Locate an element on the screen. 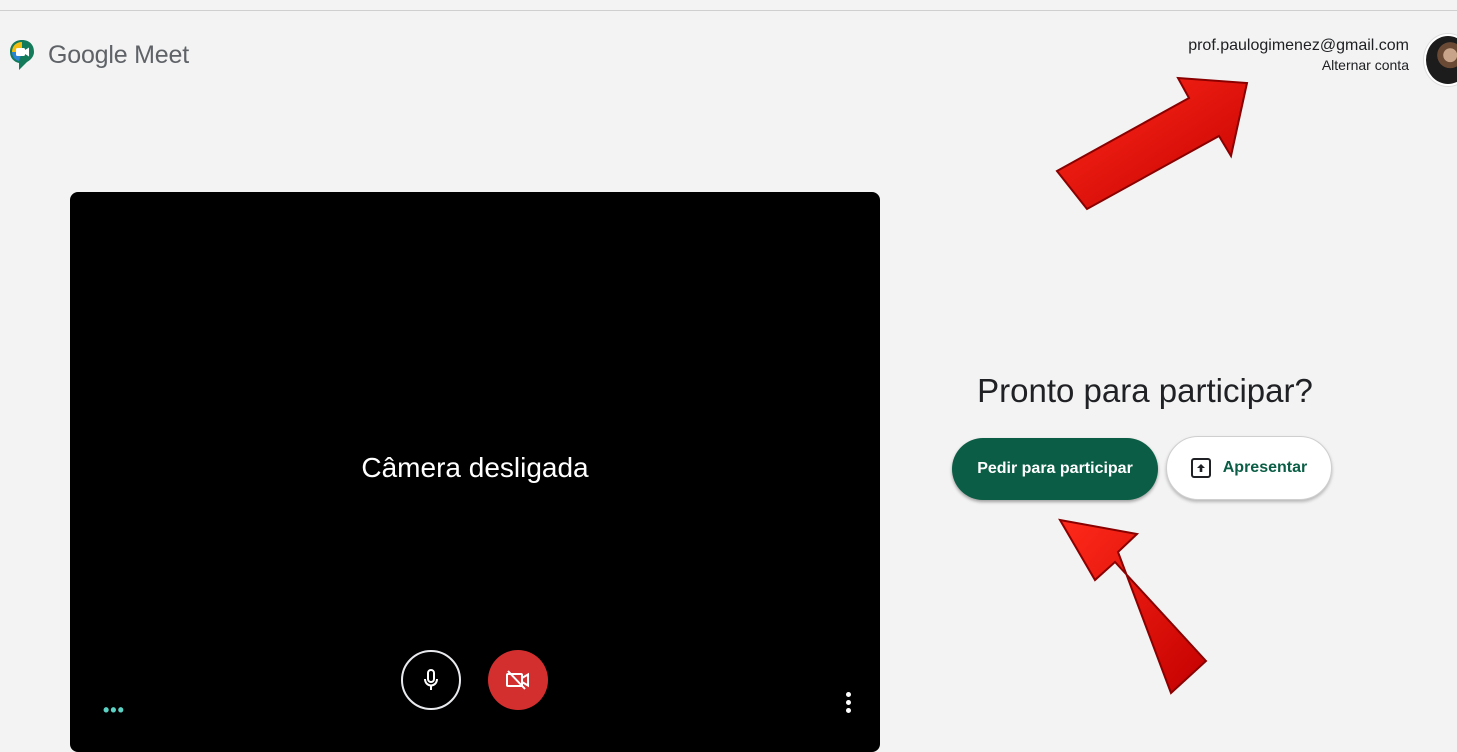 The image size is (1457, 752). arrow-to-account is located at coordinates (1152, 143).